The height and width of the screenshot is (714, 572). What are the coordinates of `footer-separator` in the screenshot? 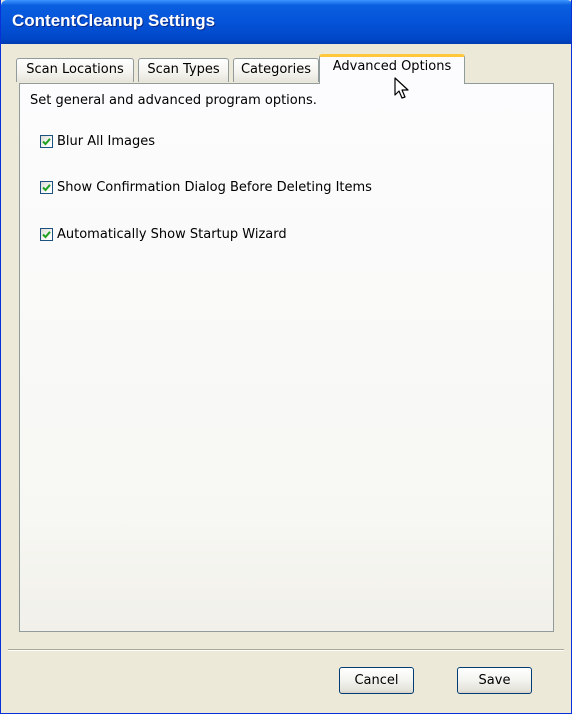 It's located at (286, 650).